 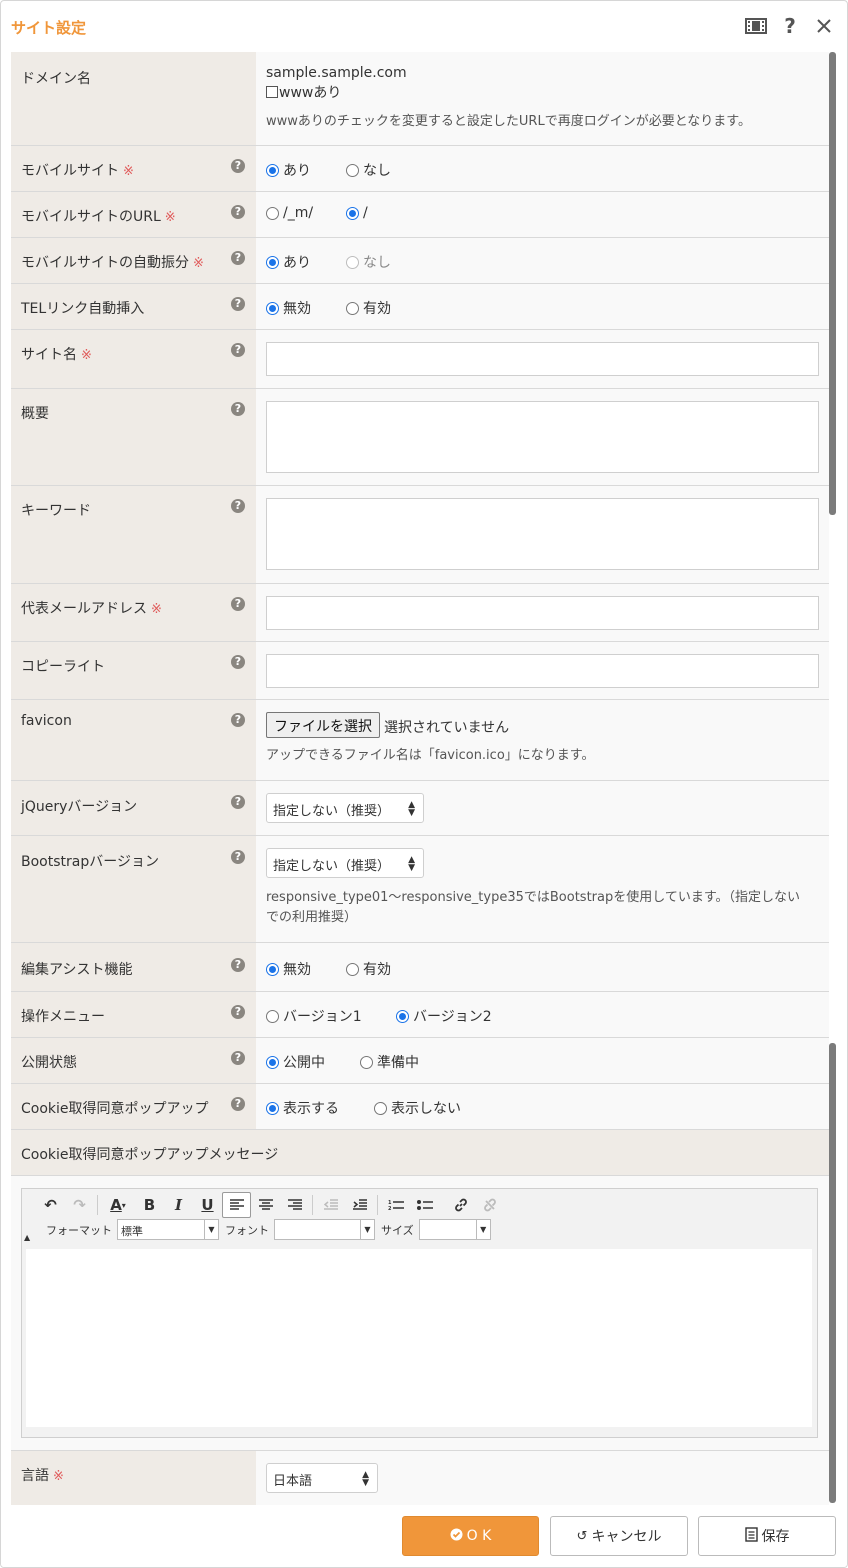 I want to click on choose-file-button: ファイルを選択, so click(x=323, y=725).